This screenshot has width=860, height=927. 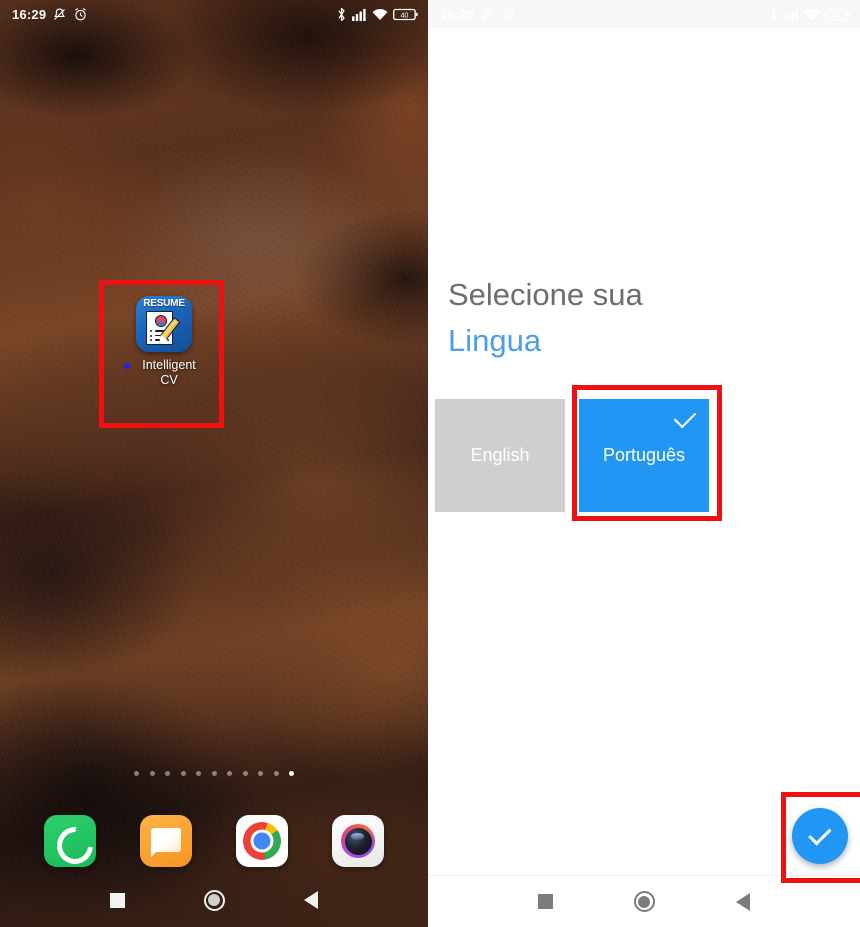 What do you see at coordinates (545, 294) in the screenshot?
I see `page-title-line1: Selecione sua` at bounding box center [545, 294].